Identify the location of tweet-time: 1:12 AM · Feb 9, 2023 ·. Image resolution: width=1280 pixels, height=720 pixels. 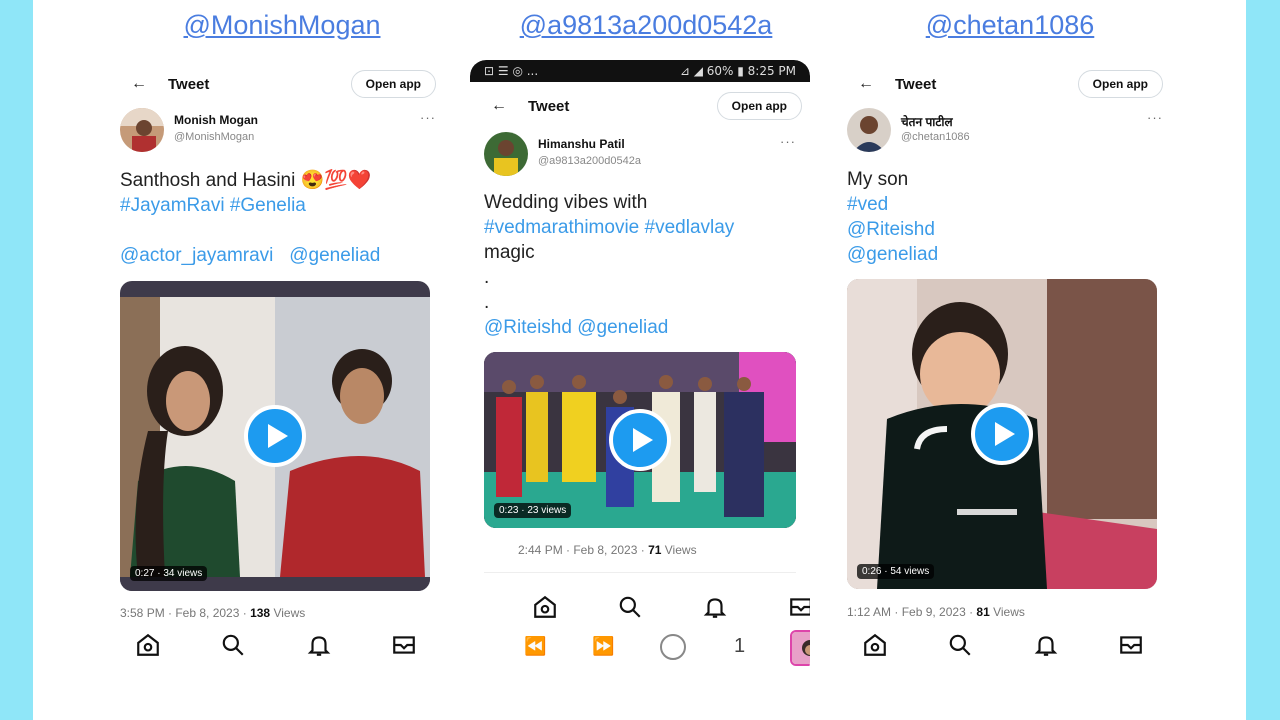
(912, 612).